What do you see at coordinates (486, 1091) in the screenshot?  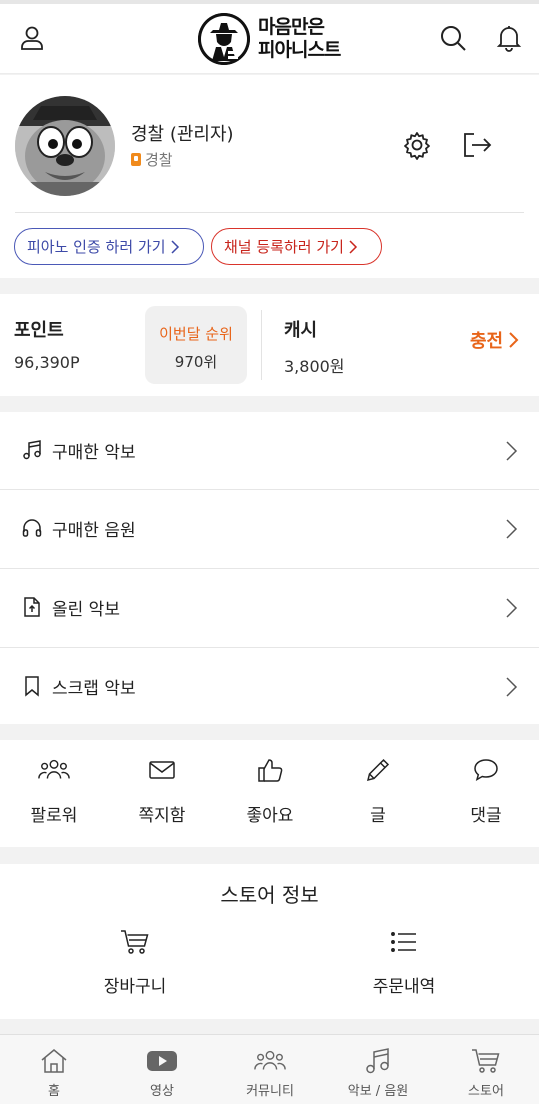 I see `nav-label: 스토어` at bounding box center [486, 1091].